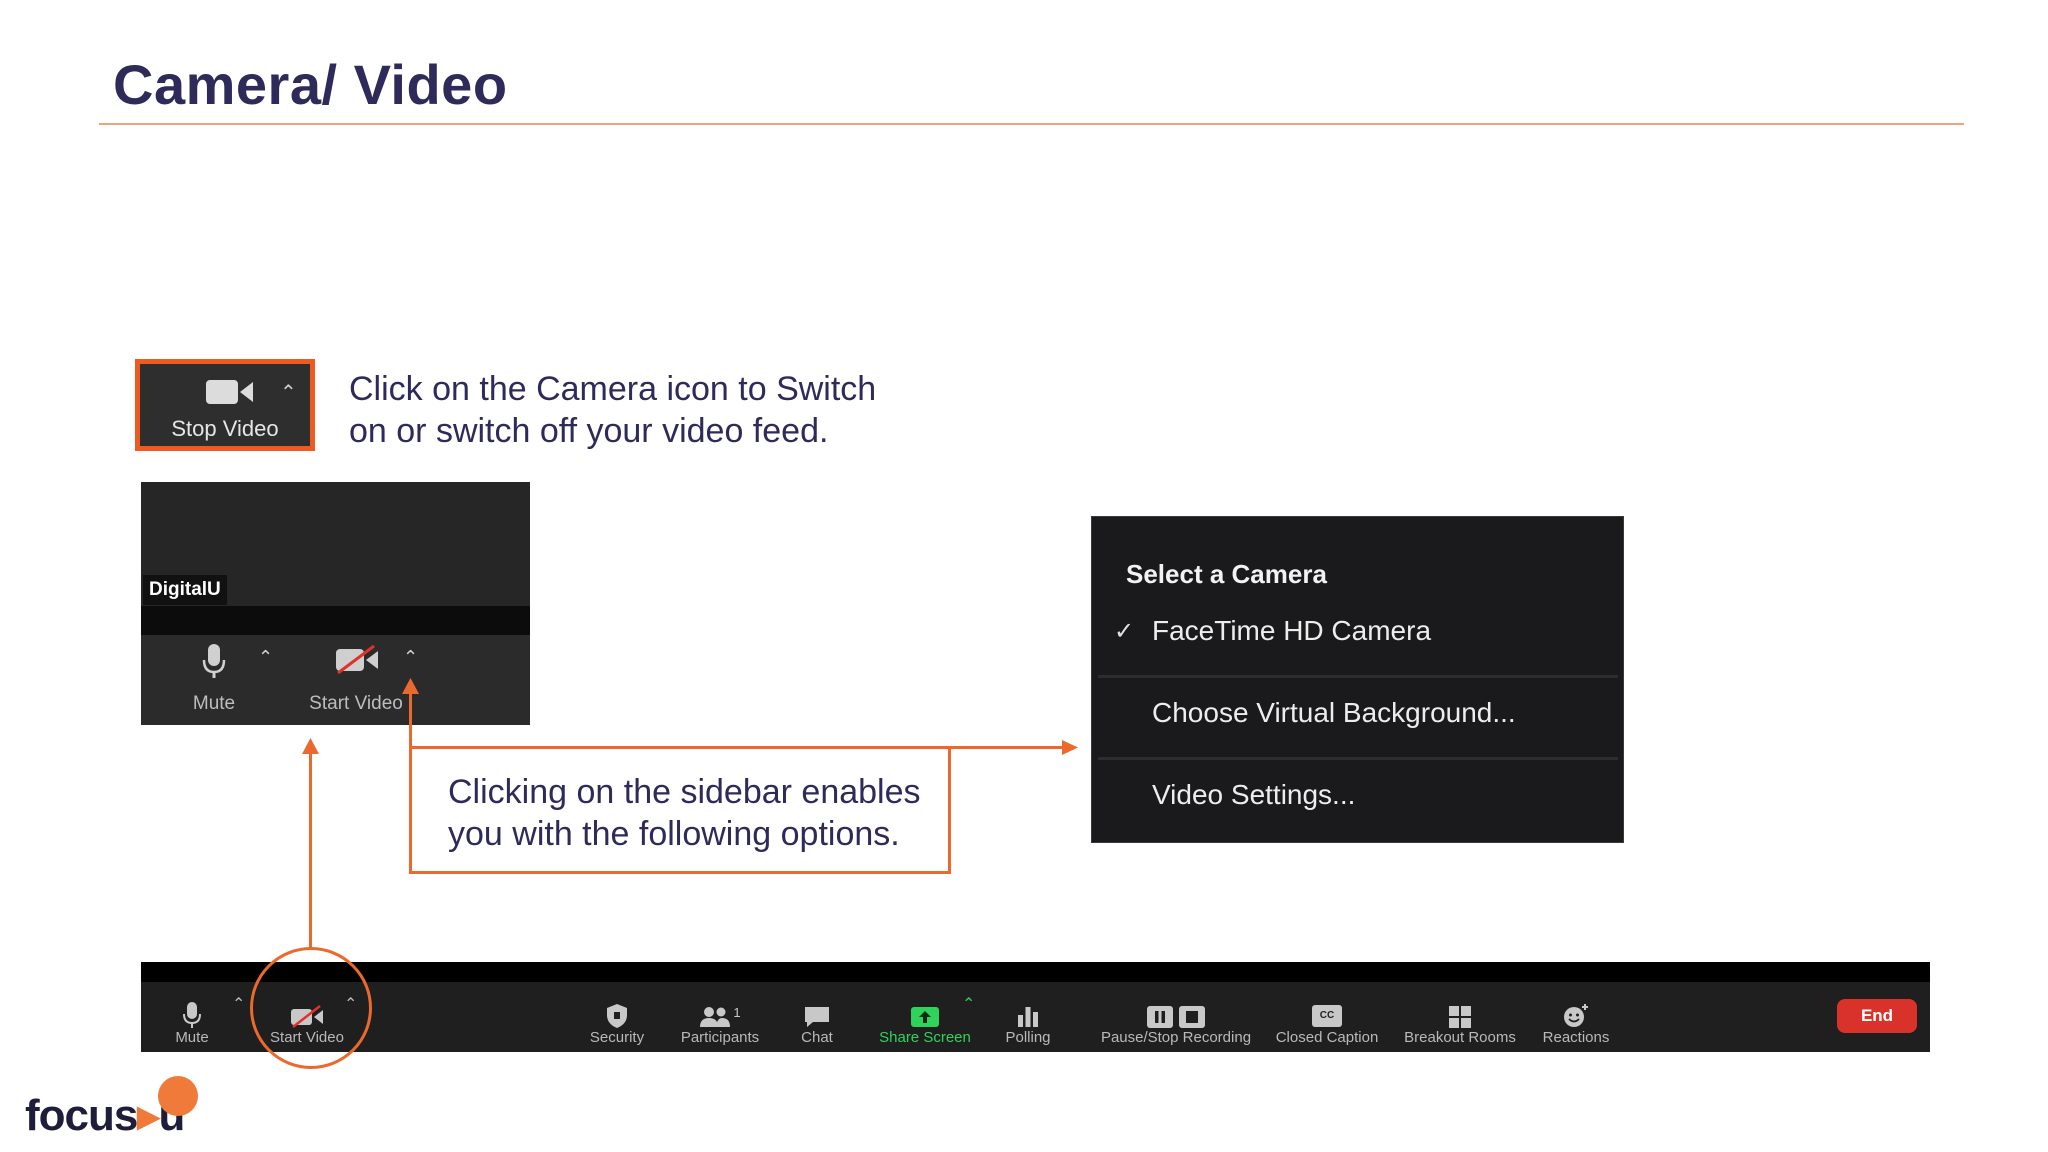 The width and height of the screenshot is (2048, 1152). I want to click on closed-caption-label: Closed Caption, so click(1327, 1037).